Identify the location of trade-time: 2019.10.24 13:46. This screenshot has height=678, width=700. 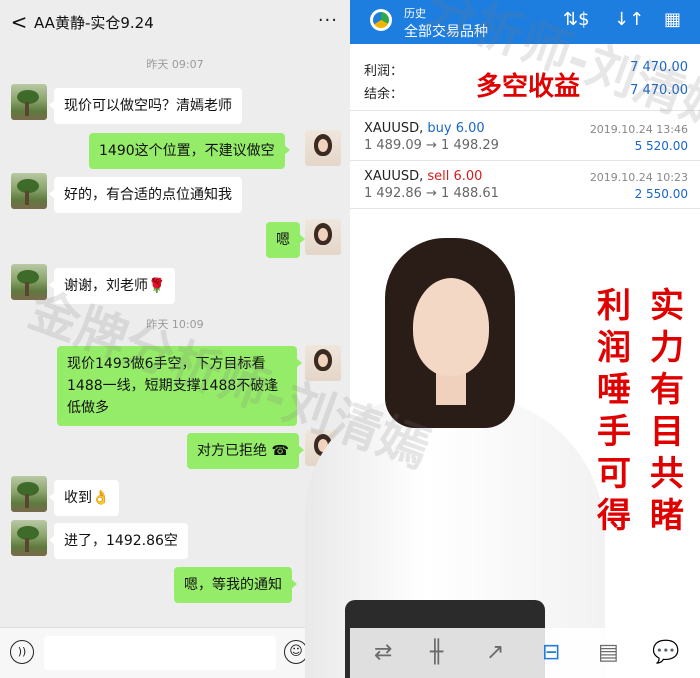
(638, 129).